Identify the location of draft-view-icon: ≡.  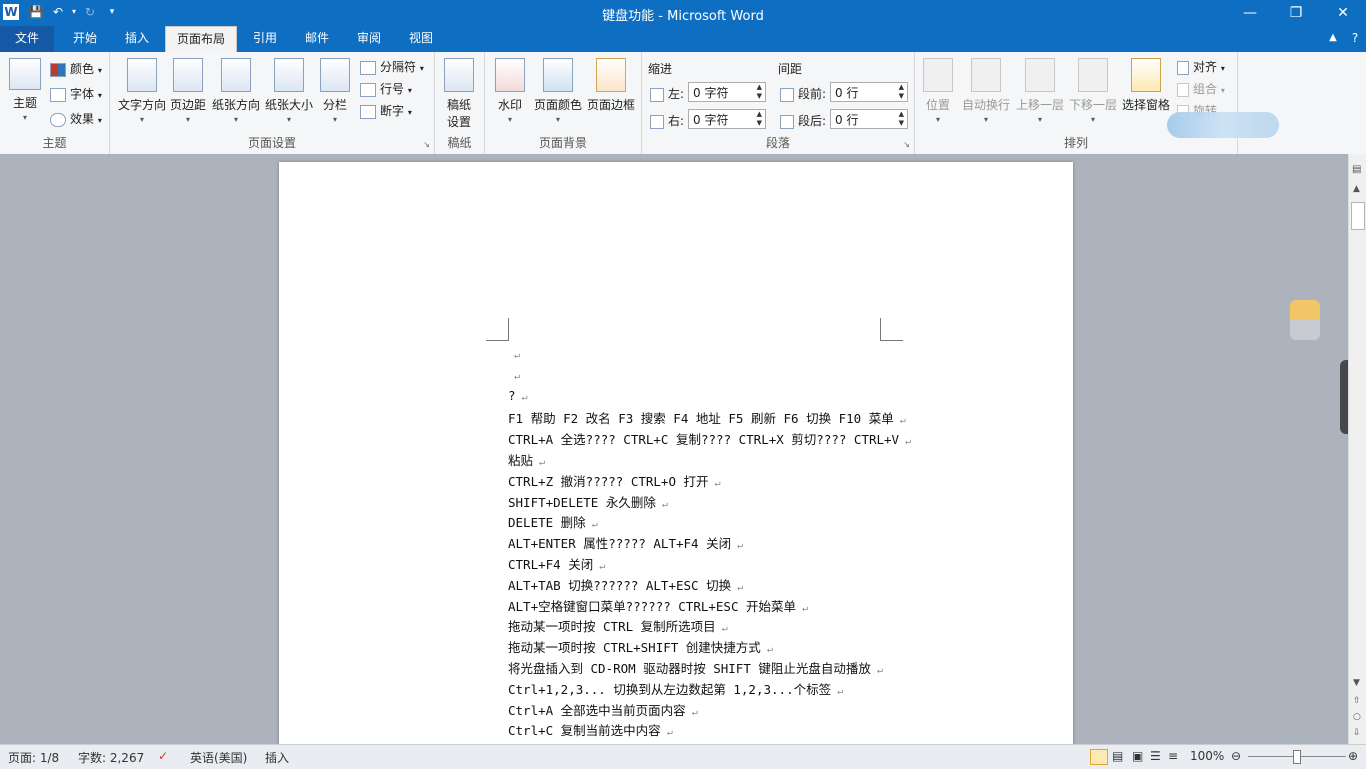
(1173, 756).